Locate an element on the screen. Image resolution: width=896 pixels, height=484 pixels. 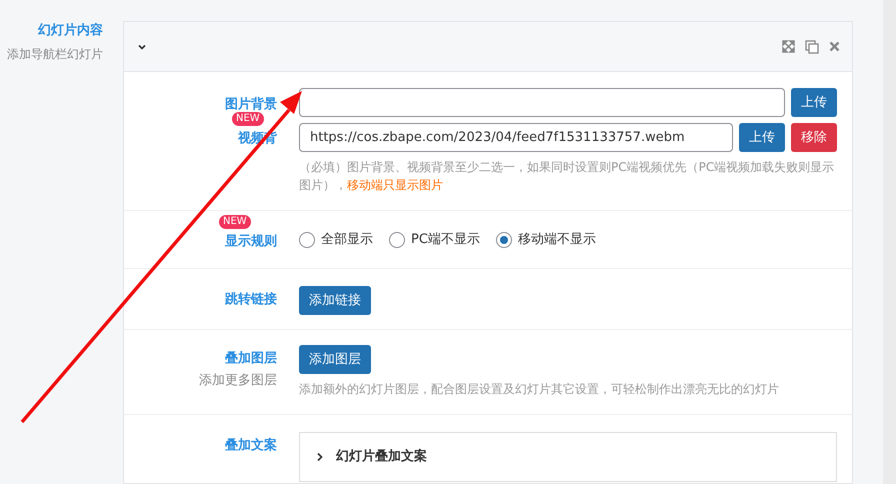
section-subtitle: 添加导航栏幻灯片 is located at coordinates (55, 54).